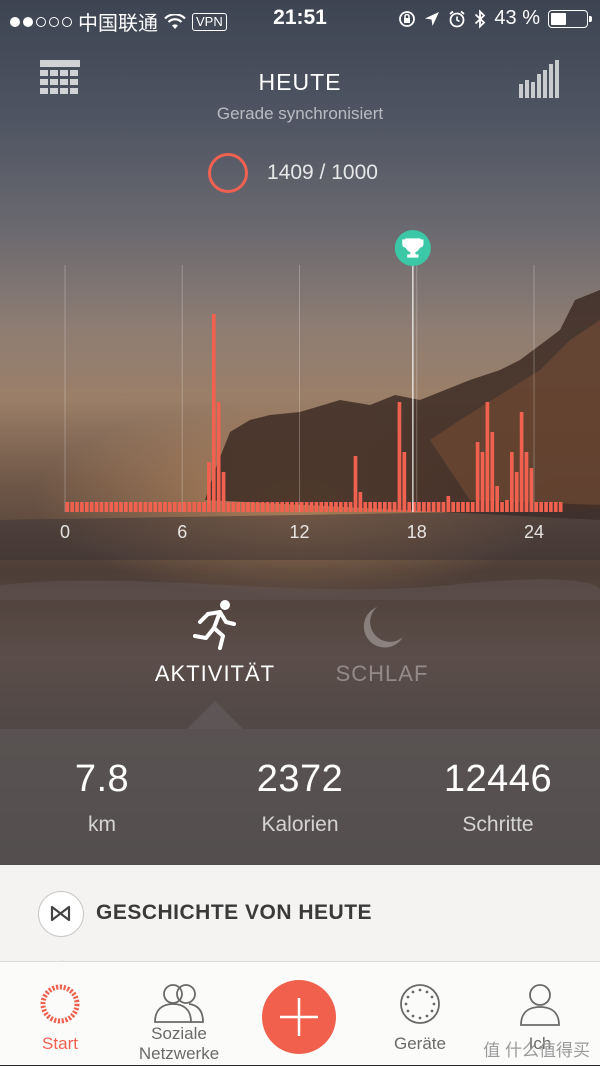  Describe the element at coordinates (540, 79) in the screenshot. I see `bar-chart-icon` at that location.